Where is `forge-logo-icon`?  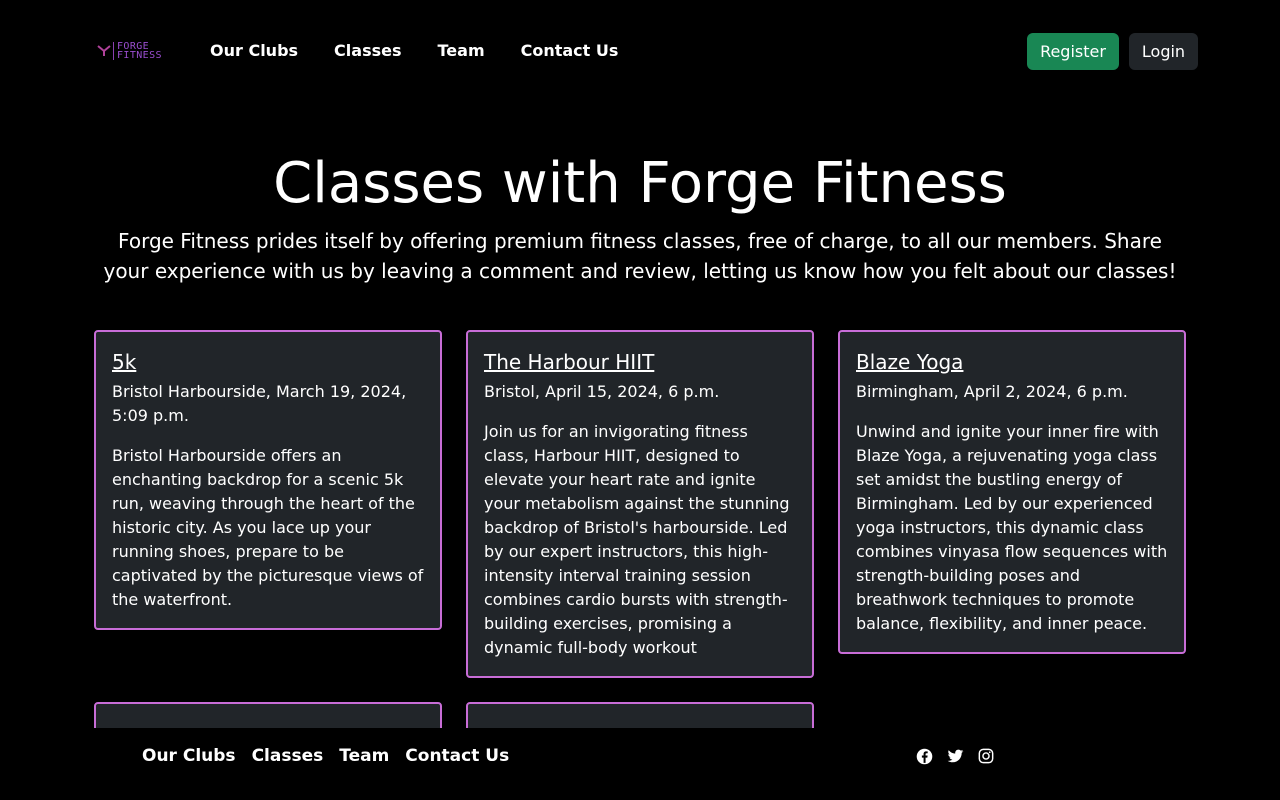
forge-logo-icon is located at coordinates (104, 50).